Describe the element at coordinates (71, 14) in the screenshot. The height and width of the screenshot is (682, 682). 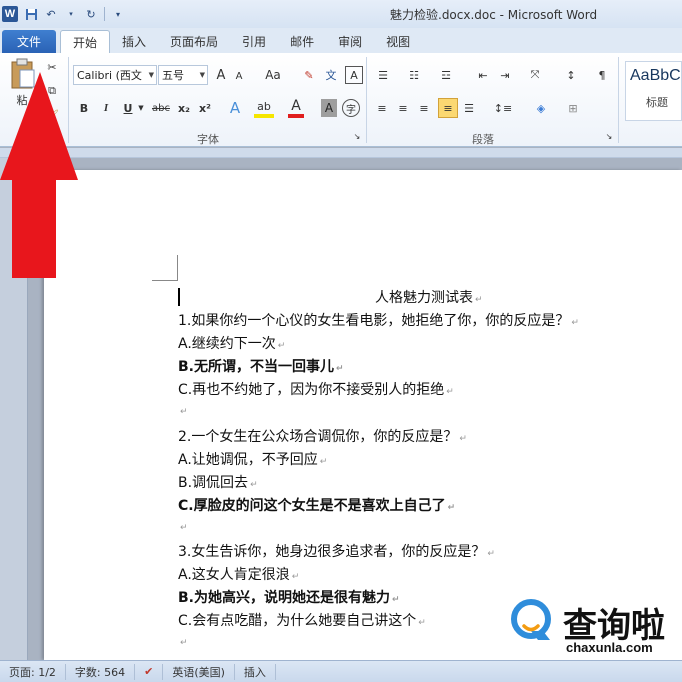
I see `undo-dropdown-icon: ▾` at that location.